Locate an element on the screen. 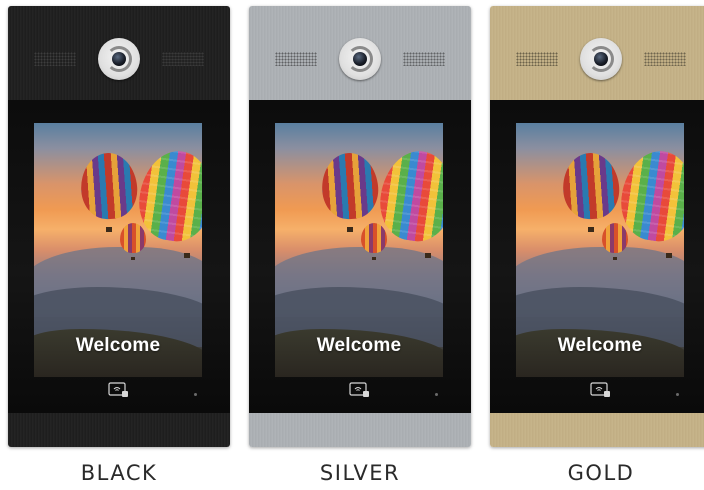 Image resolution: width=704 pixels, height=490 pixels. color-label-silver: SILVER is located at coordinates (360, 473).